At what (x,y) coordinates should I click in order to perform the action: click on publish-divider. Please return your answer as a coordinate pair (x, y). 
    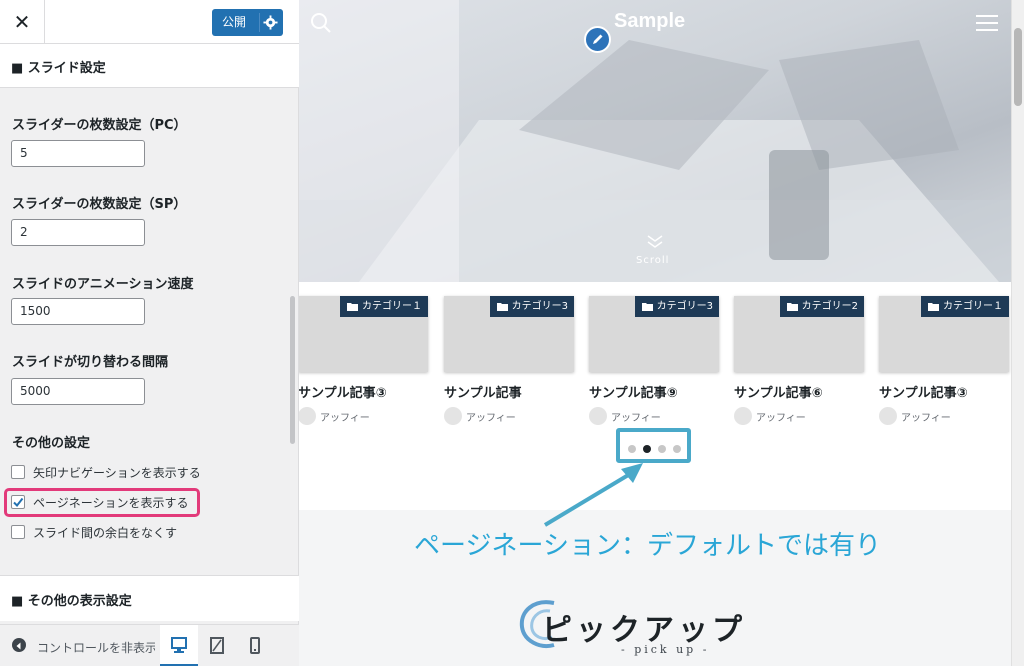
    Looking at the image, I should click on (259, 22).